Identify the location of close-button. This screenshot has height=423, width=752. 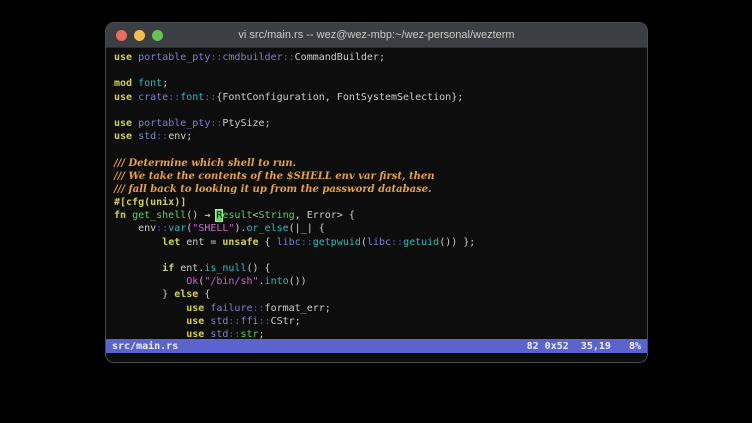
(121, 35).